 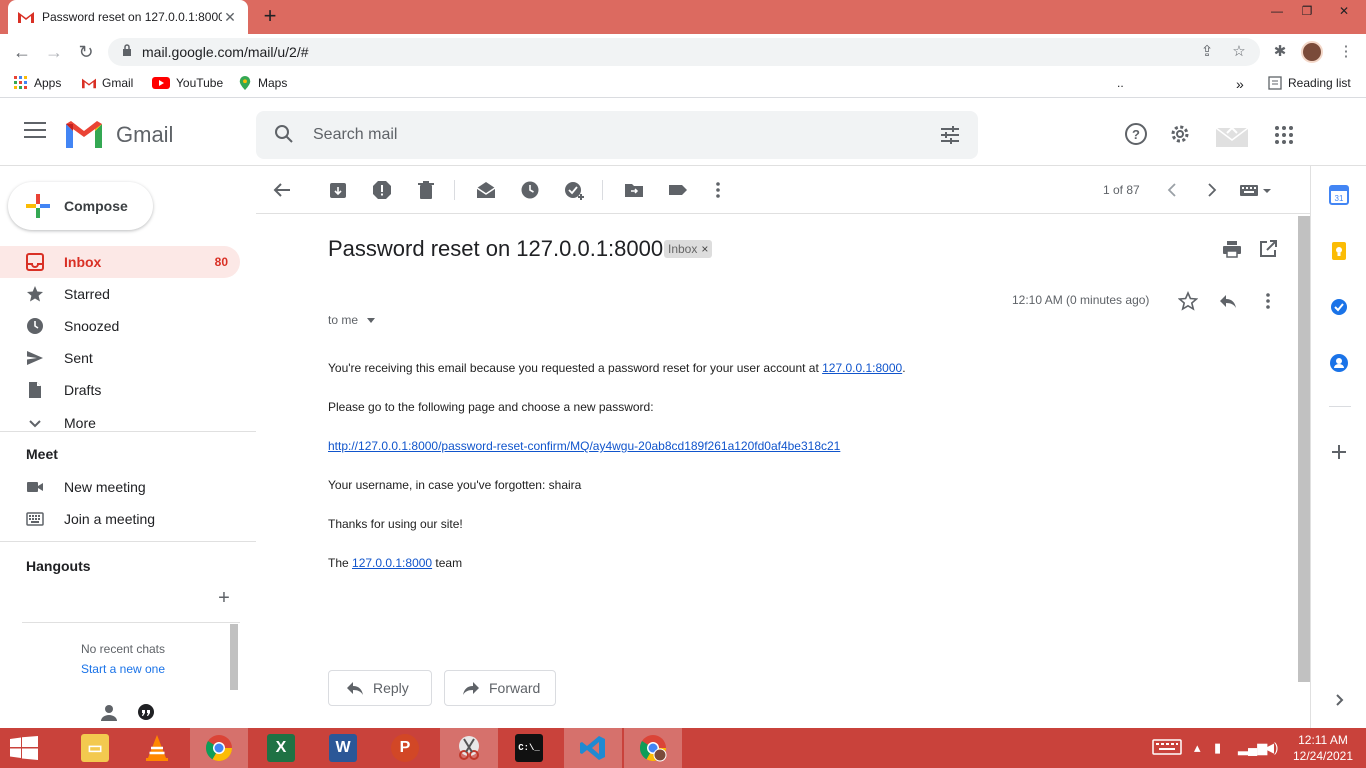 What do you see at coordinates (120, 326) in the screenshot?
I see `sidebar-item-snoozed: Snoozed` at bounding box center [120, 326].